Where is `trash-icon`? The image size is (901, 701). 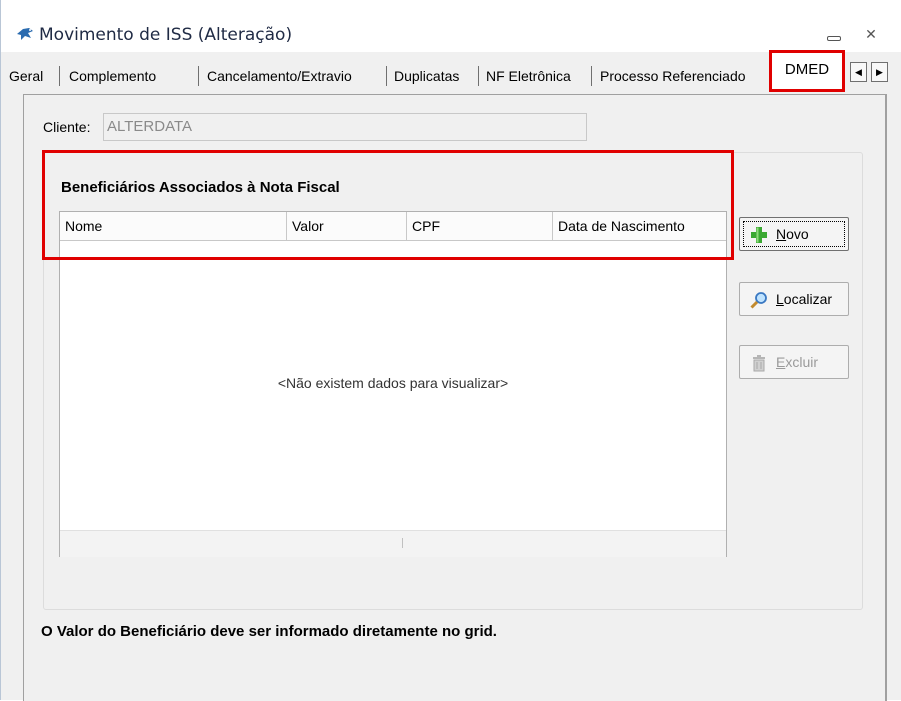 trash-icon is located at coordinates (759, 363).